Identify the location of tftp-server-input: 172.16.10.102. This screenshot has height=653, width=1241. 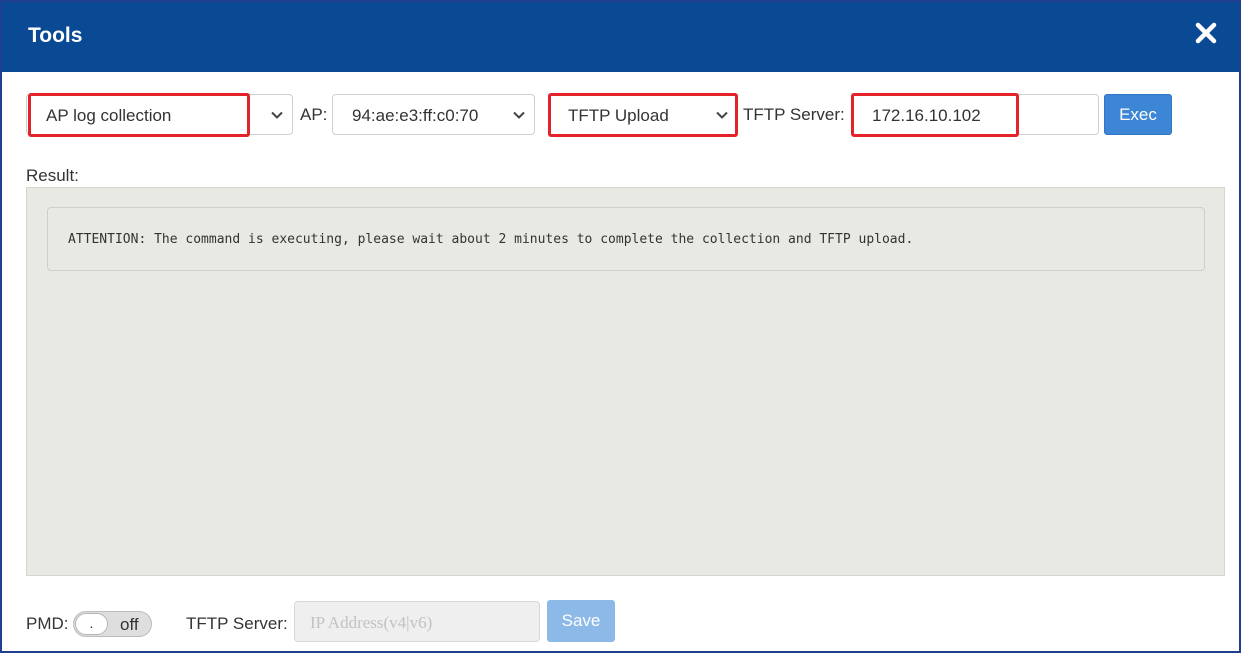
(975, 114).